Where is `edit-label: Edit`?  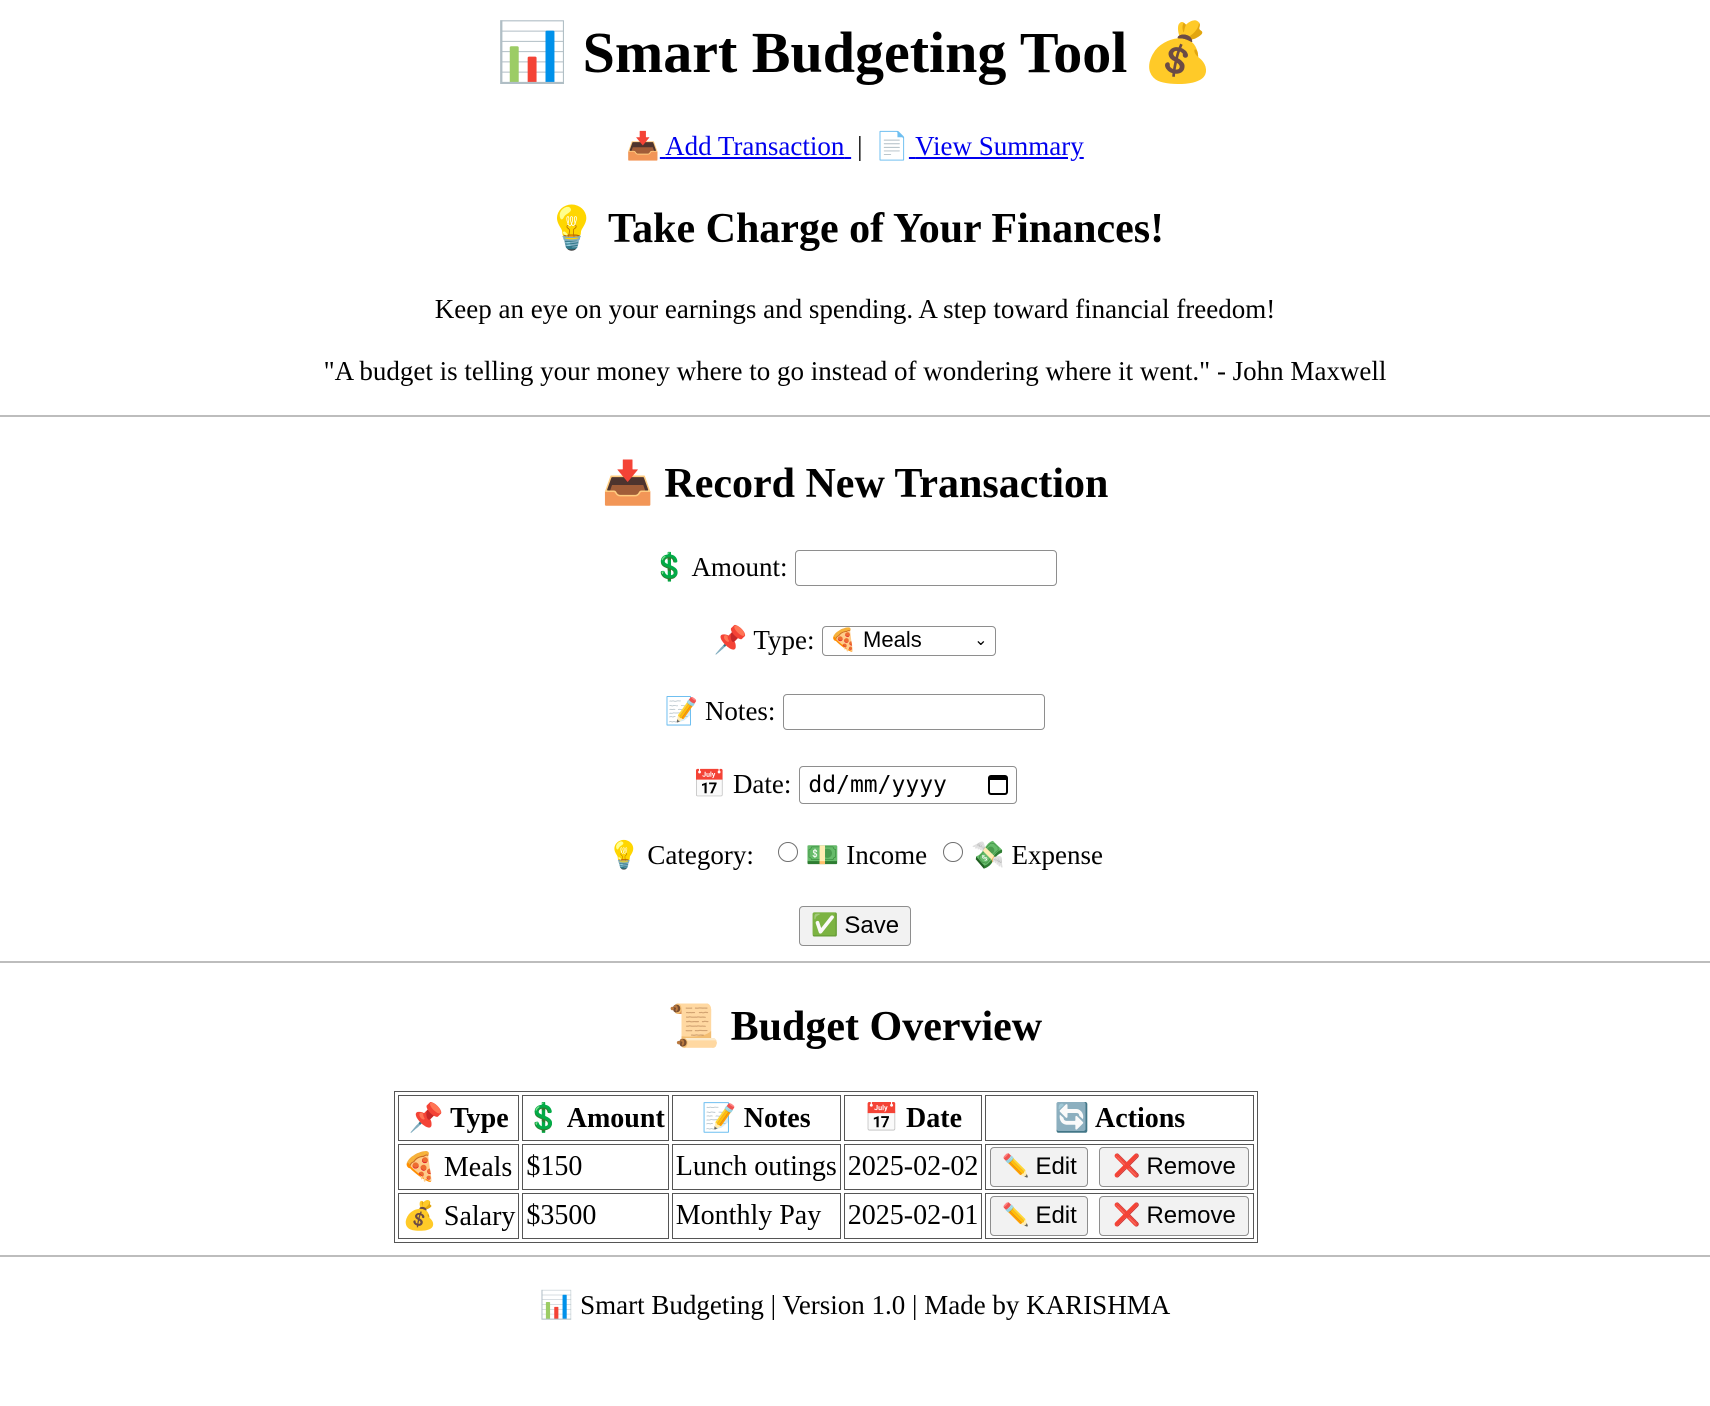 edit-label: Edit is located at coordinates (1056, 1166).